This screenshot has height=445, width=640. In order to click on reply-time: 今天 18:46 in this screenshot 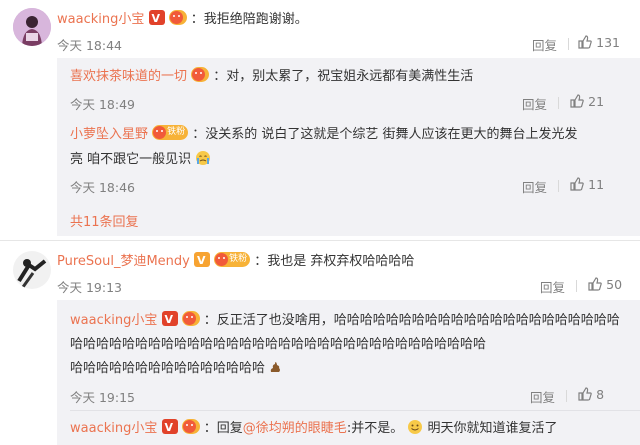, I will do `click(102, 187)`.